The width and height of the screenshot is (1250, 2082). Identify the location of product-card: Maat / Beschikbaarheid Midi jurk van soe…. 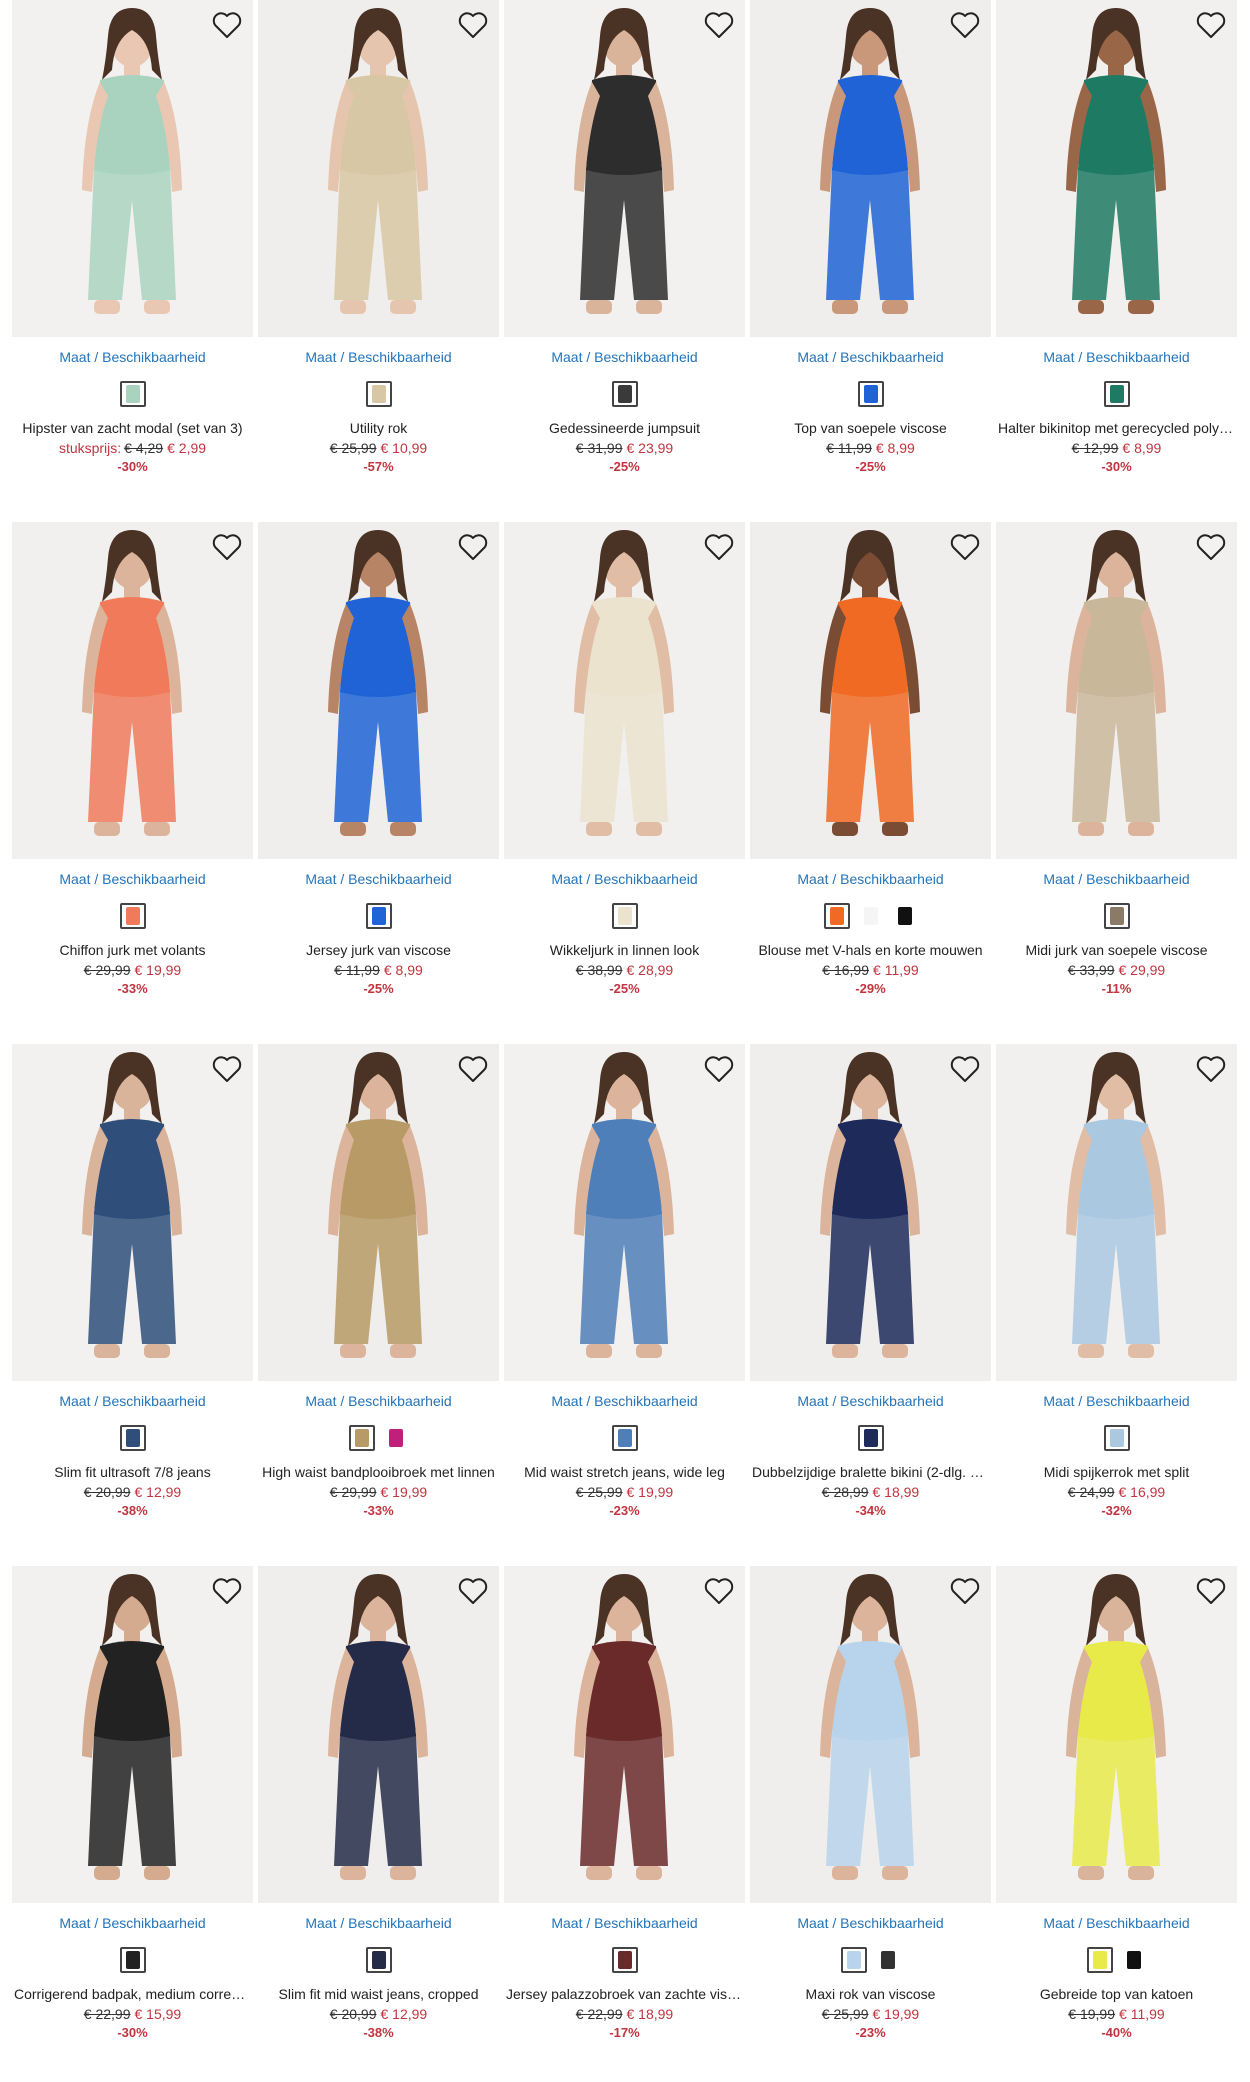
(1116, 768).